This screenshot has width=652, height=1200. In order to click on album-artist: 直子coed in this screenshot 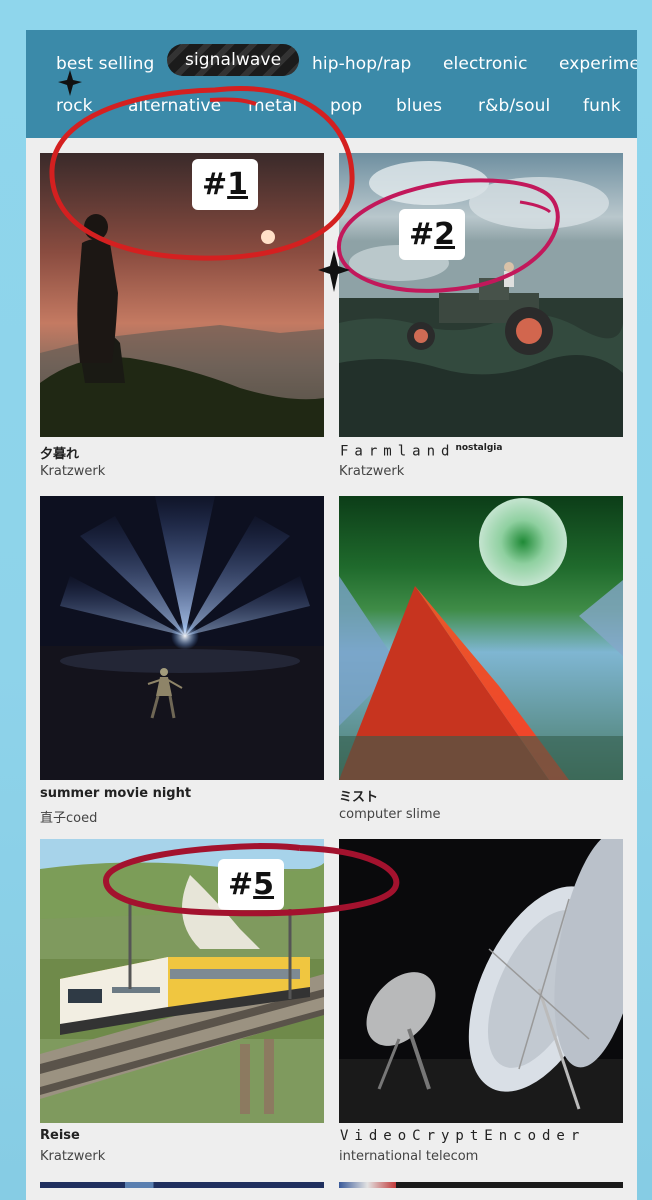, I will do `click(68, 816)`.